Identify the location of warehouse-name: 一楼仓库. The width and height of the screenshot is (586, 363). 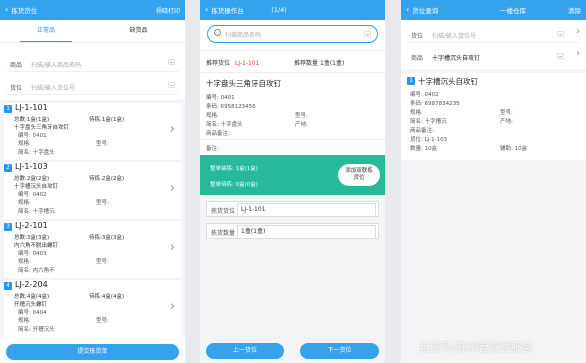
(513, 10).